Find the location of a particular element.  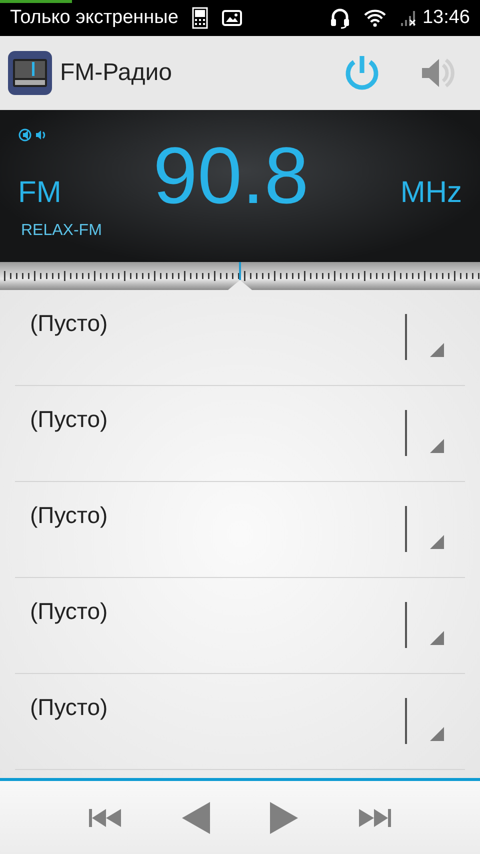

notification-text: Только экстренные is located at coordinates (94, 18).